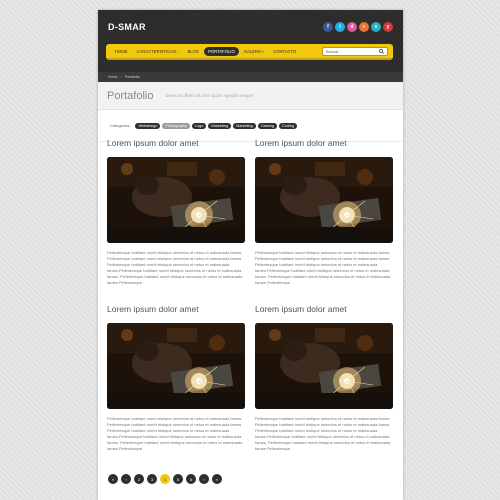 This screenshot has width=500, height=500. Describe the element at coordinates (328, 27) in the screenshot. I see `facebook-icon: f` at that location.